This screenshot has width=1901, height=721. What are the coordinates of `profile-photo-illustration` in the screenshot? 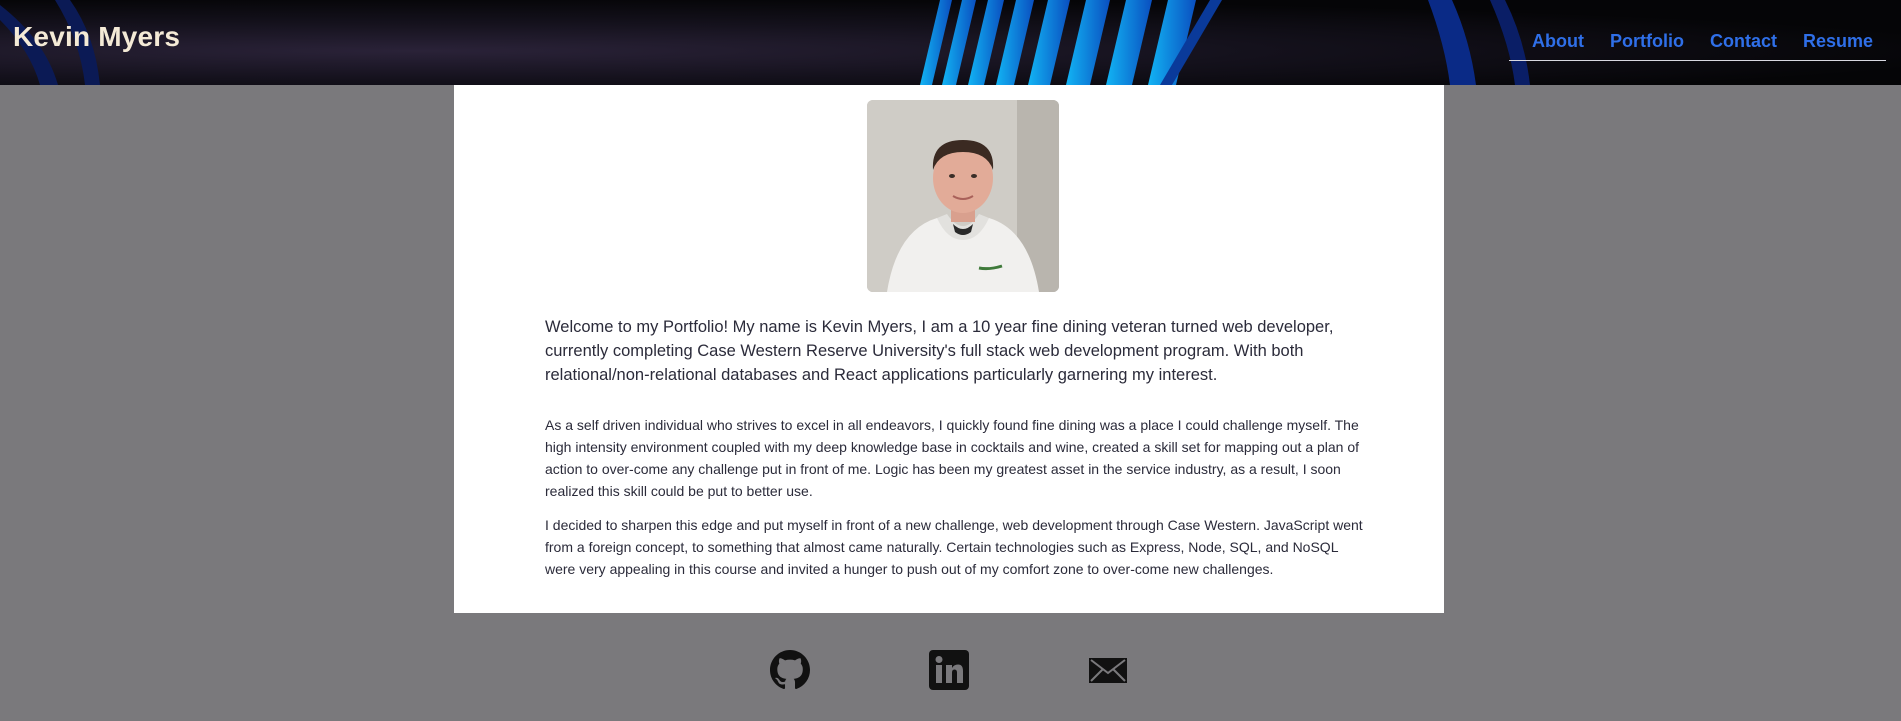 It's located at (963, 196).